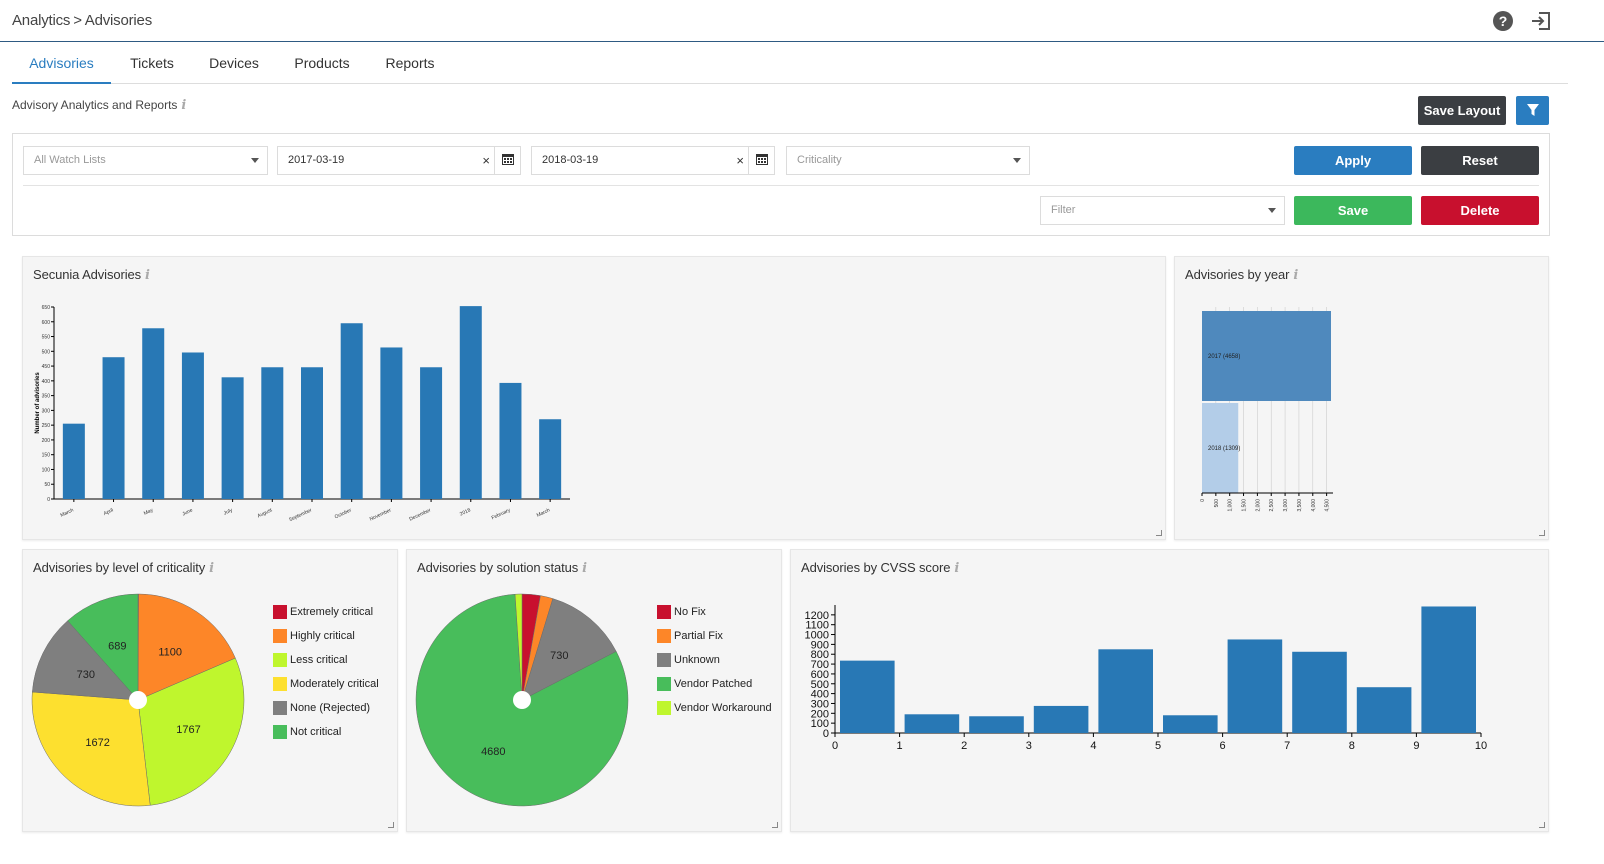 The height and width of the screenshot is (864, 1604). Describe the element at coordinates (46, 441) in the screenshot. I see `y-tick-label: 200` at that location.